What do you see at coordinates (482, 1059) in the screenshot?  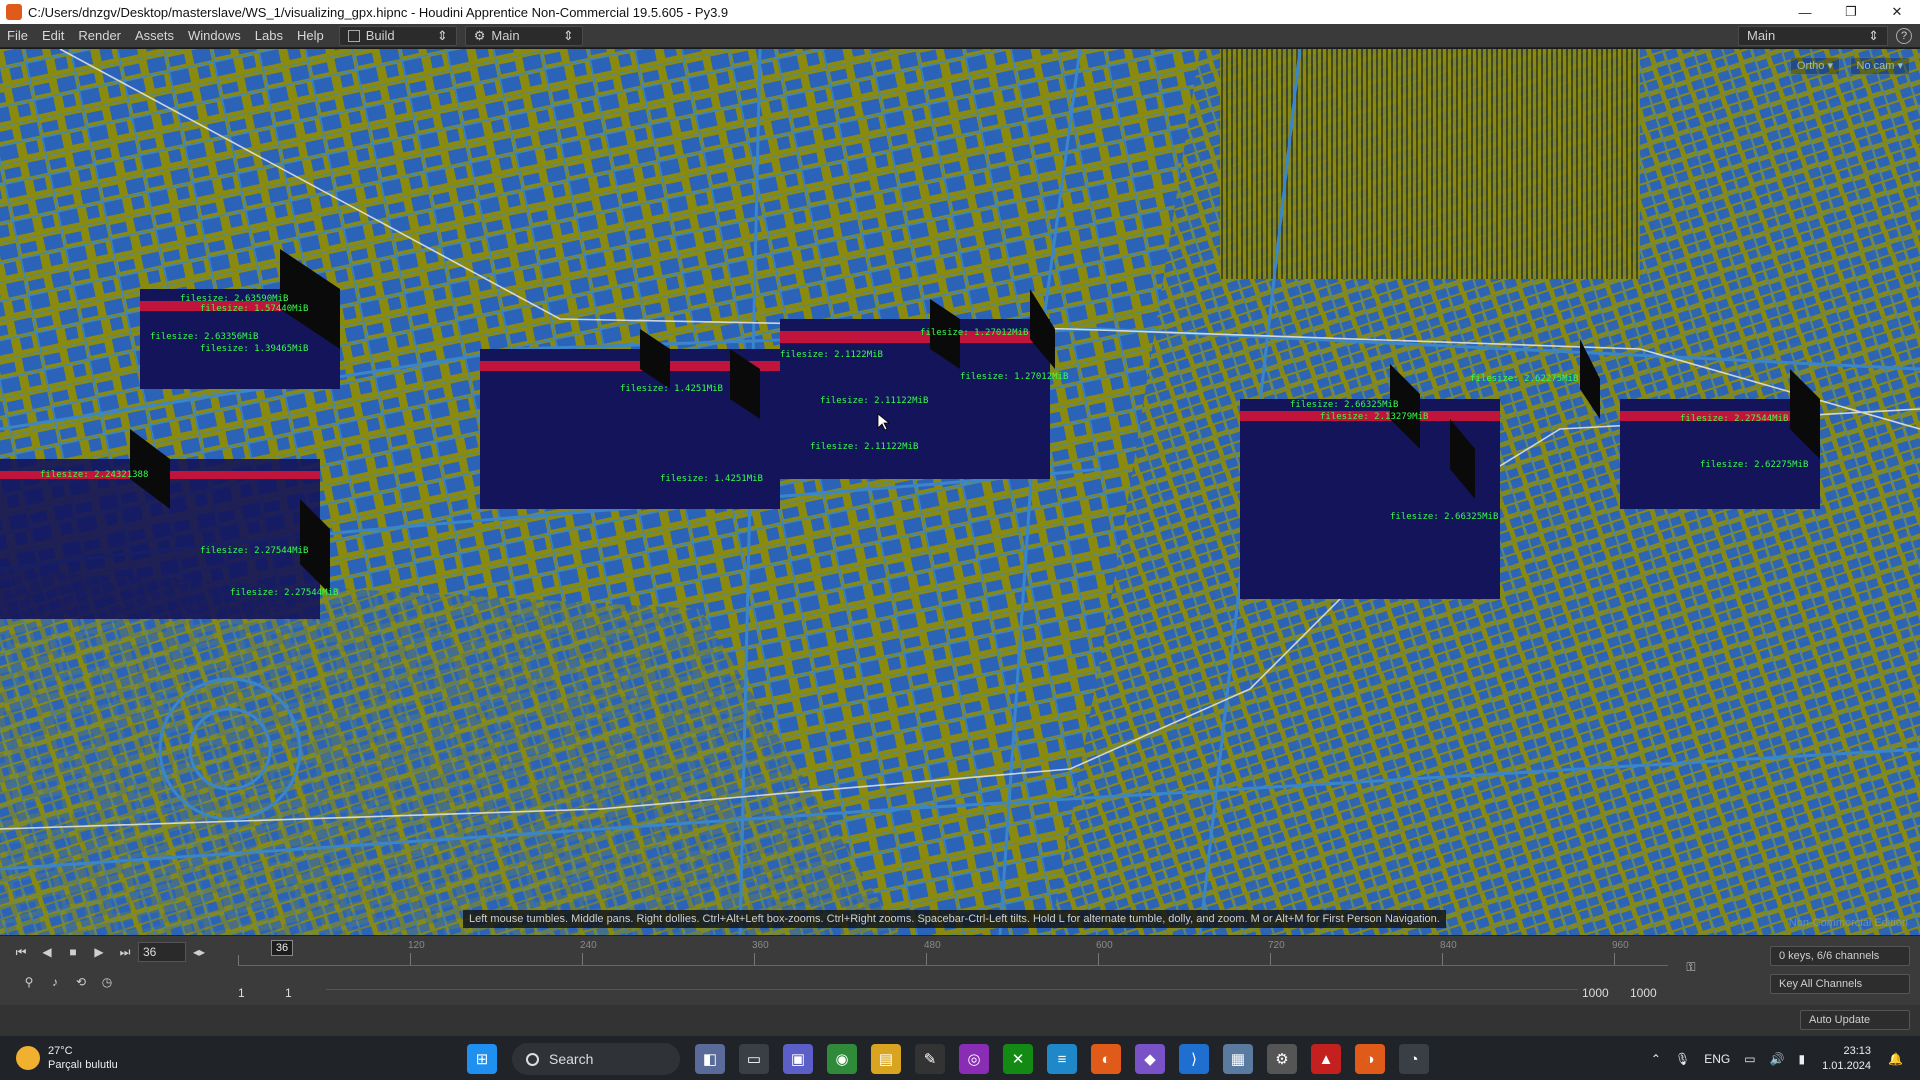 I see `windows-start-icon: ⊞` at bounding box center [482, 1059].